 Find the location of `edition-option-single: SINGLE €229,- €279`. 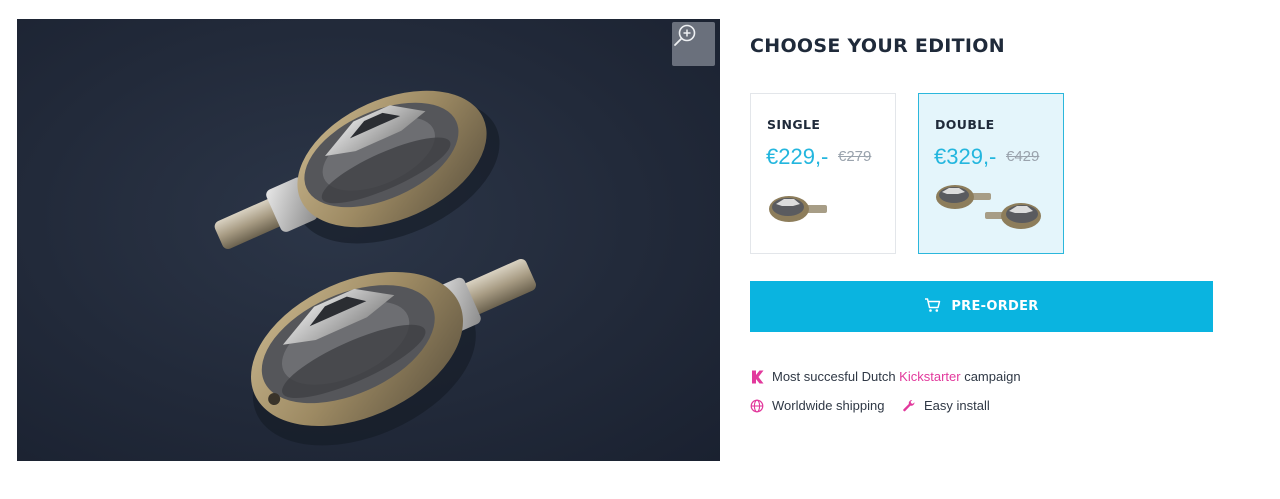

edition-option-single: SINGLE €229,- €279 is located at coordinates (823, 173).